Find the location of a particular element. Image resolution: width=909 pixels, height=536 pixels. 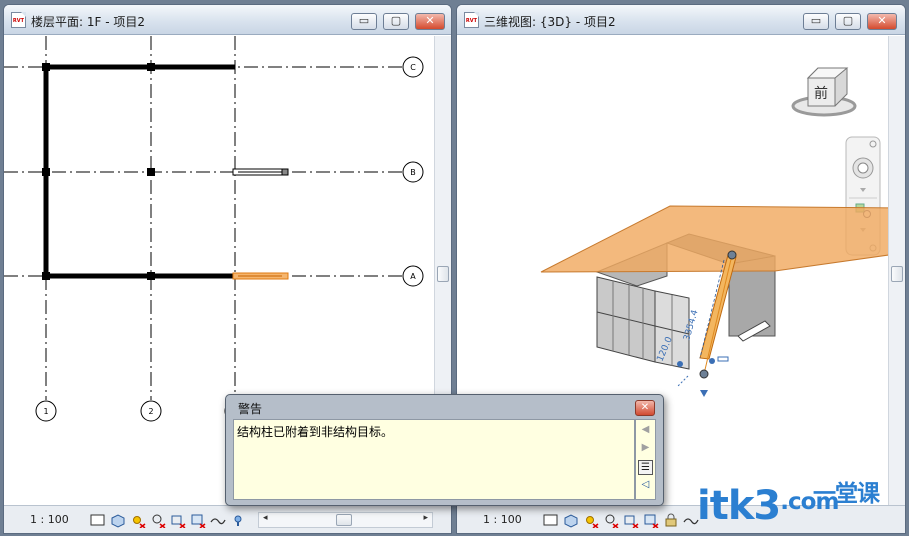

viewcube-front-label: 前 is located at coordinates (821, 93).